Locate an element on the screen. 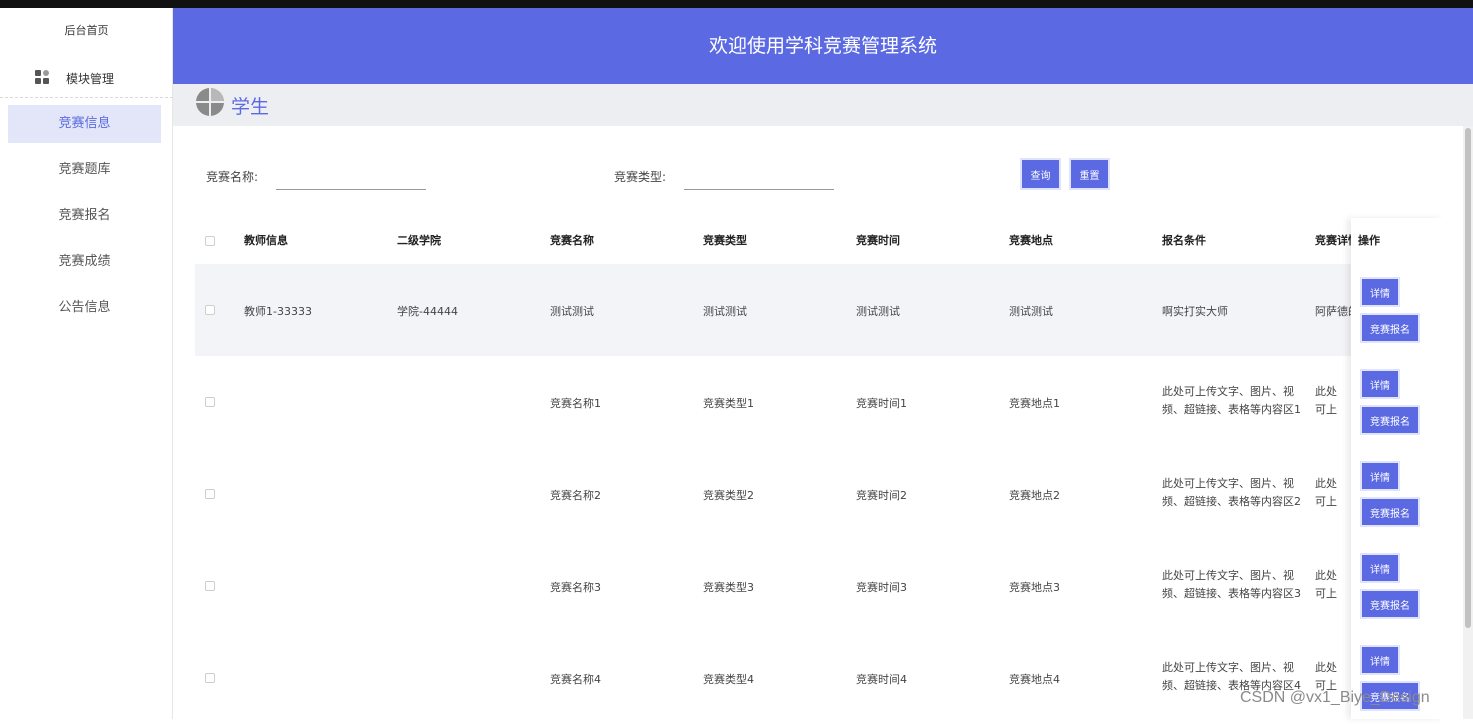 This screenshot has width=1473, height=724. cell-time: 竞赛时间3 is located at coordinates (881, 587).